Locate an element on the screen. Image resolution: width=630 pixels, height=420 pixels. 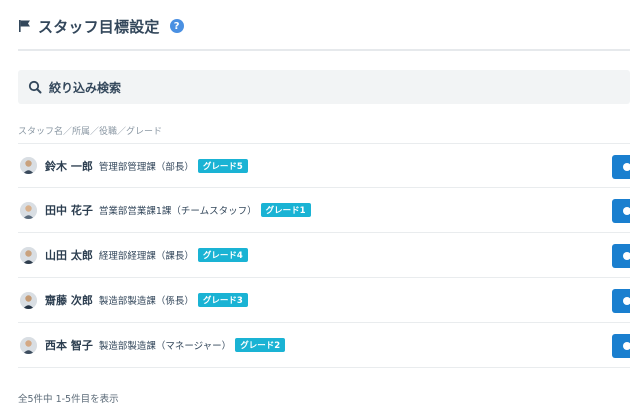
staff-row: 田中 花子 営業部営業課1課（チームスタッフ） グレード1 is located at coordinates (324, 210).